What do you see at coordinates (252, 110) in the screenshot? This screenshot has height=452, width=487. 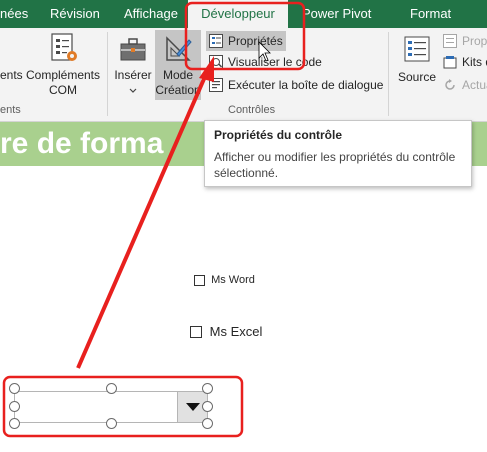 I see `controles-group-label: Contrôles` at bounding box center [252, 110].